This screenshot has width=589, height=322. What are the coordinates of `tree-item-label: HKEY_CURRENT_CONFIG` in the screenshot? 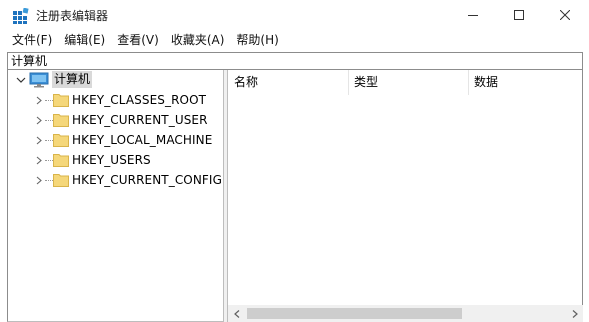 It's located at (147, 180).